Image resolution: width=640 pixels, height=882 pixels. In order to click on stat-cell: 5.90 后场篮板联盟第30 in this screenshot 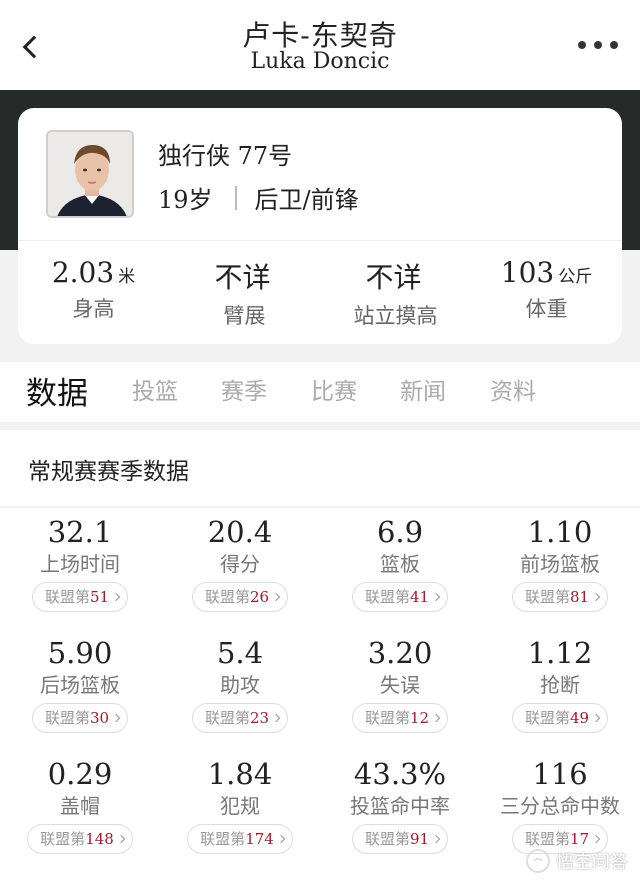, I will do `click(80, 685)`.